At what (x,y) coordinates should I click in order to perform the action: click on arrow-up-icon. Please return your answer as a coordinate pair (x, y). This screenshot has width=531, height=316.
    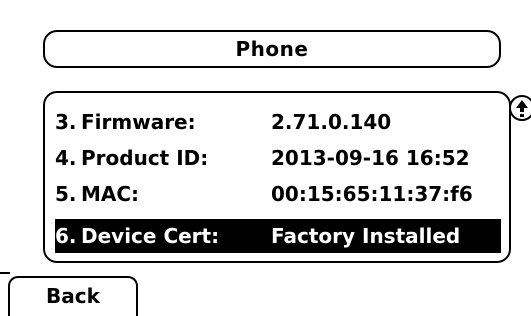
    Looking at the image, I should click on (522, 108).